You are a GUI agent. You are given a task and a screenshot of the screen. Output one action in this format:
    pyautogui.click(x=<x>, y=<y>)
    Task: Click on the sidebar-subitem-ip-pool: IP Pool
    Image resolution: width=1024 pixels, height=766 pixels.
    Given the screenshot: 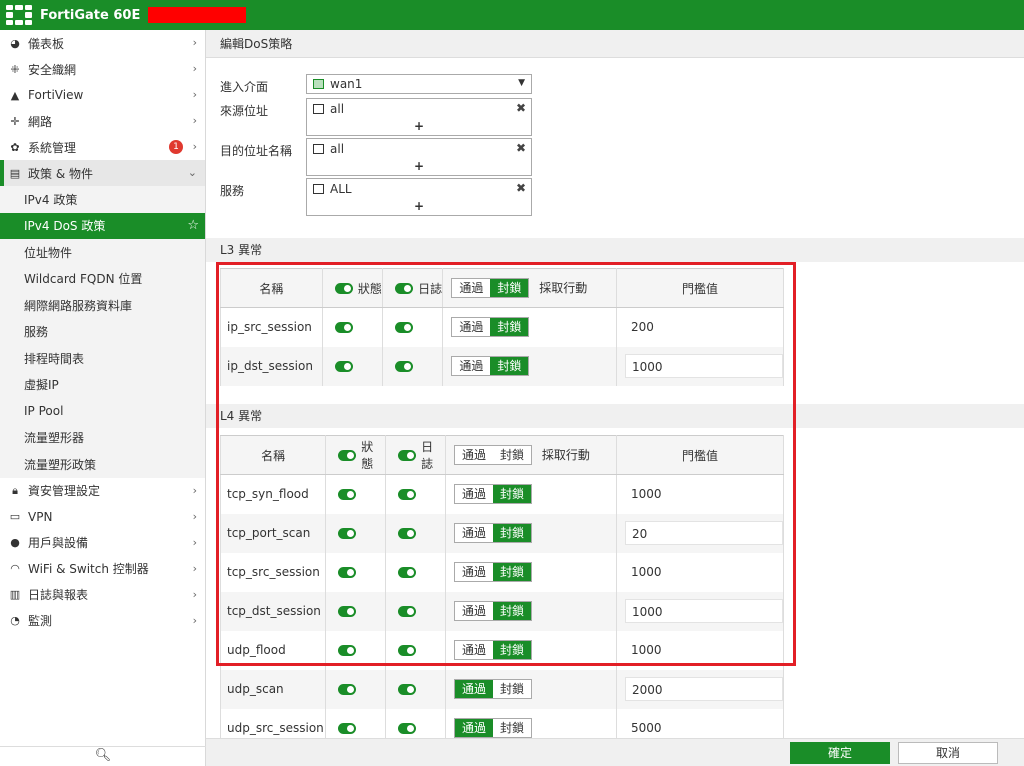 What is the action you would take?
    pyautogui.click(x=102, y=411)
    